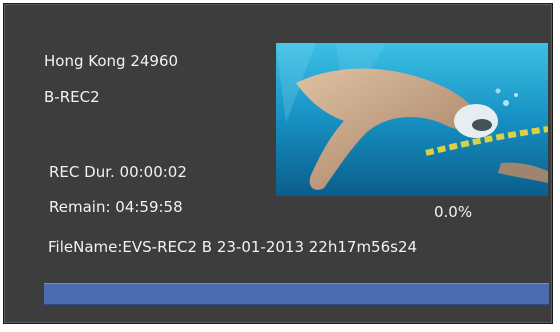 The height and width of the screenshot is (332, 560). I want to click on rec-duration-label: REC Dur. 00:00:02, so click(118, 172).